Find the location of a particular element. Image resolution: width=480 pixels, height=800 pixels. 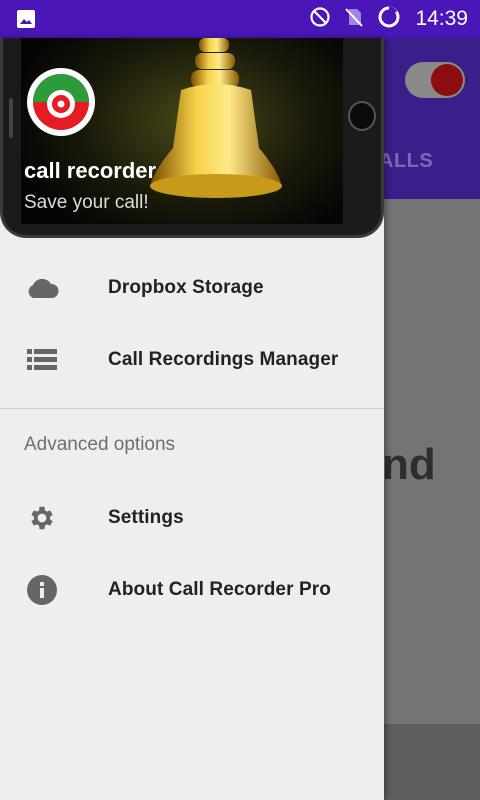

menu-item-dropbox-storage: Dropbox Storage is located at coordinates (192, 288).